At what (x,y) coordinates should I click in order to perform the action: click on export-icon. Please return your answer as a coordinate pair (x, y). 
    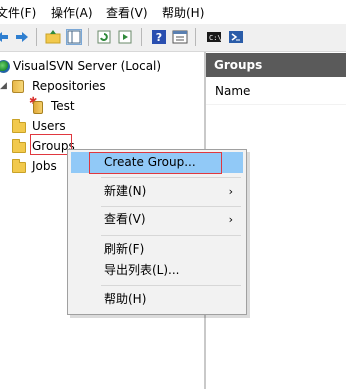
    Looking at the image, I should click on (125, 37).